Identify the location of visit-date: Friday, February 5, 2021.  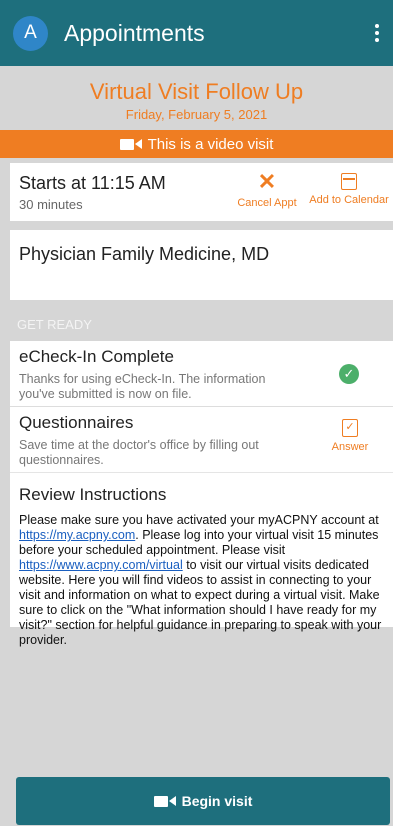
(196, 114).